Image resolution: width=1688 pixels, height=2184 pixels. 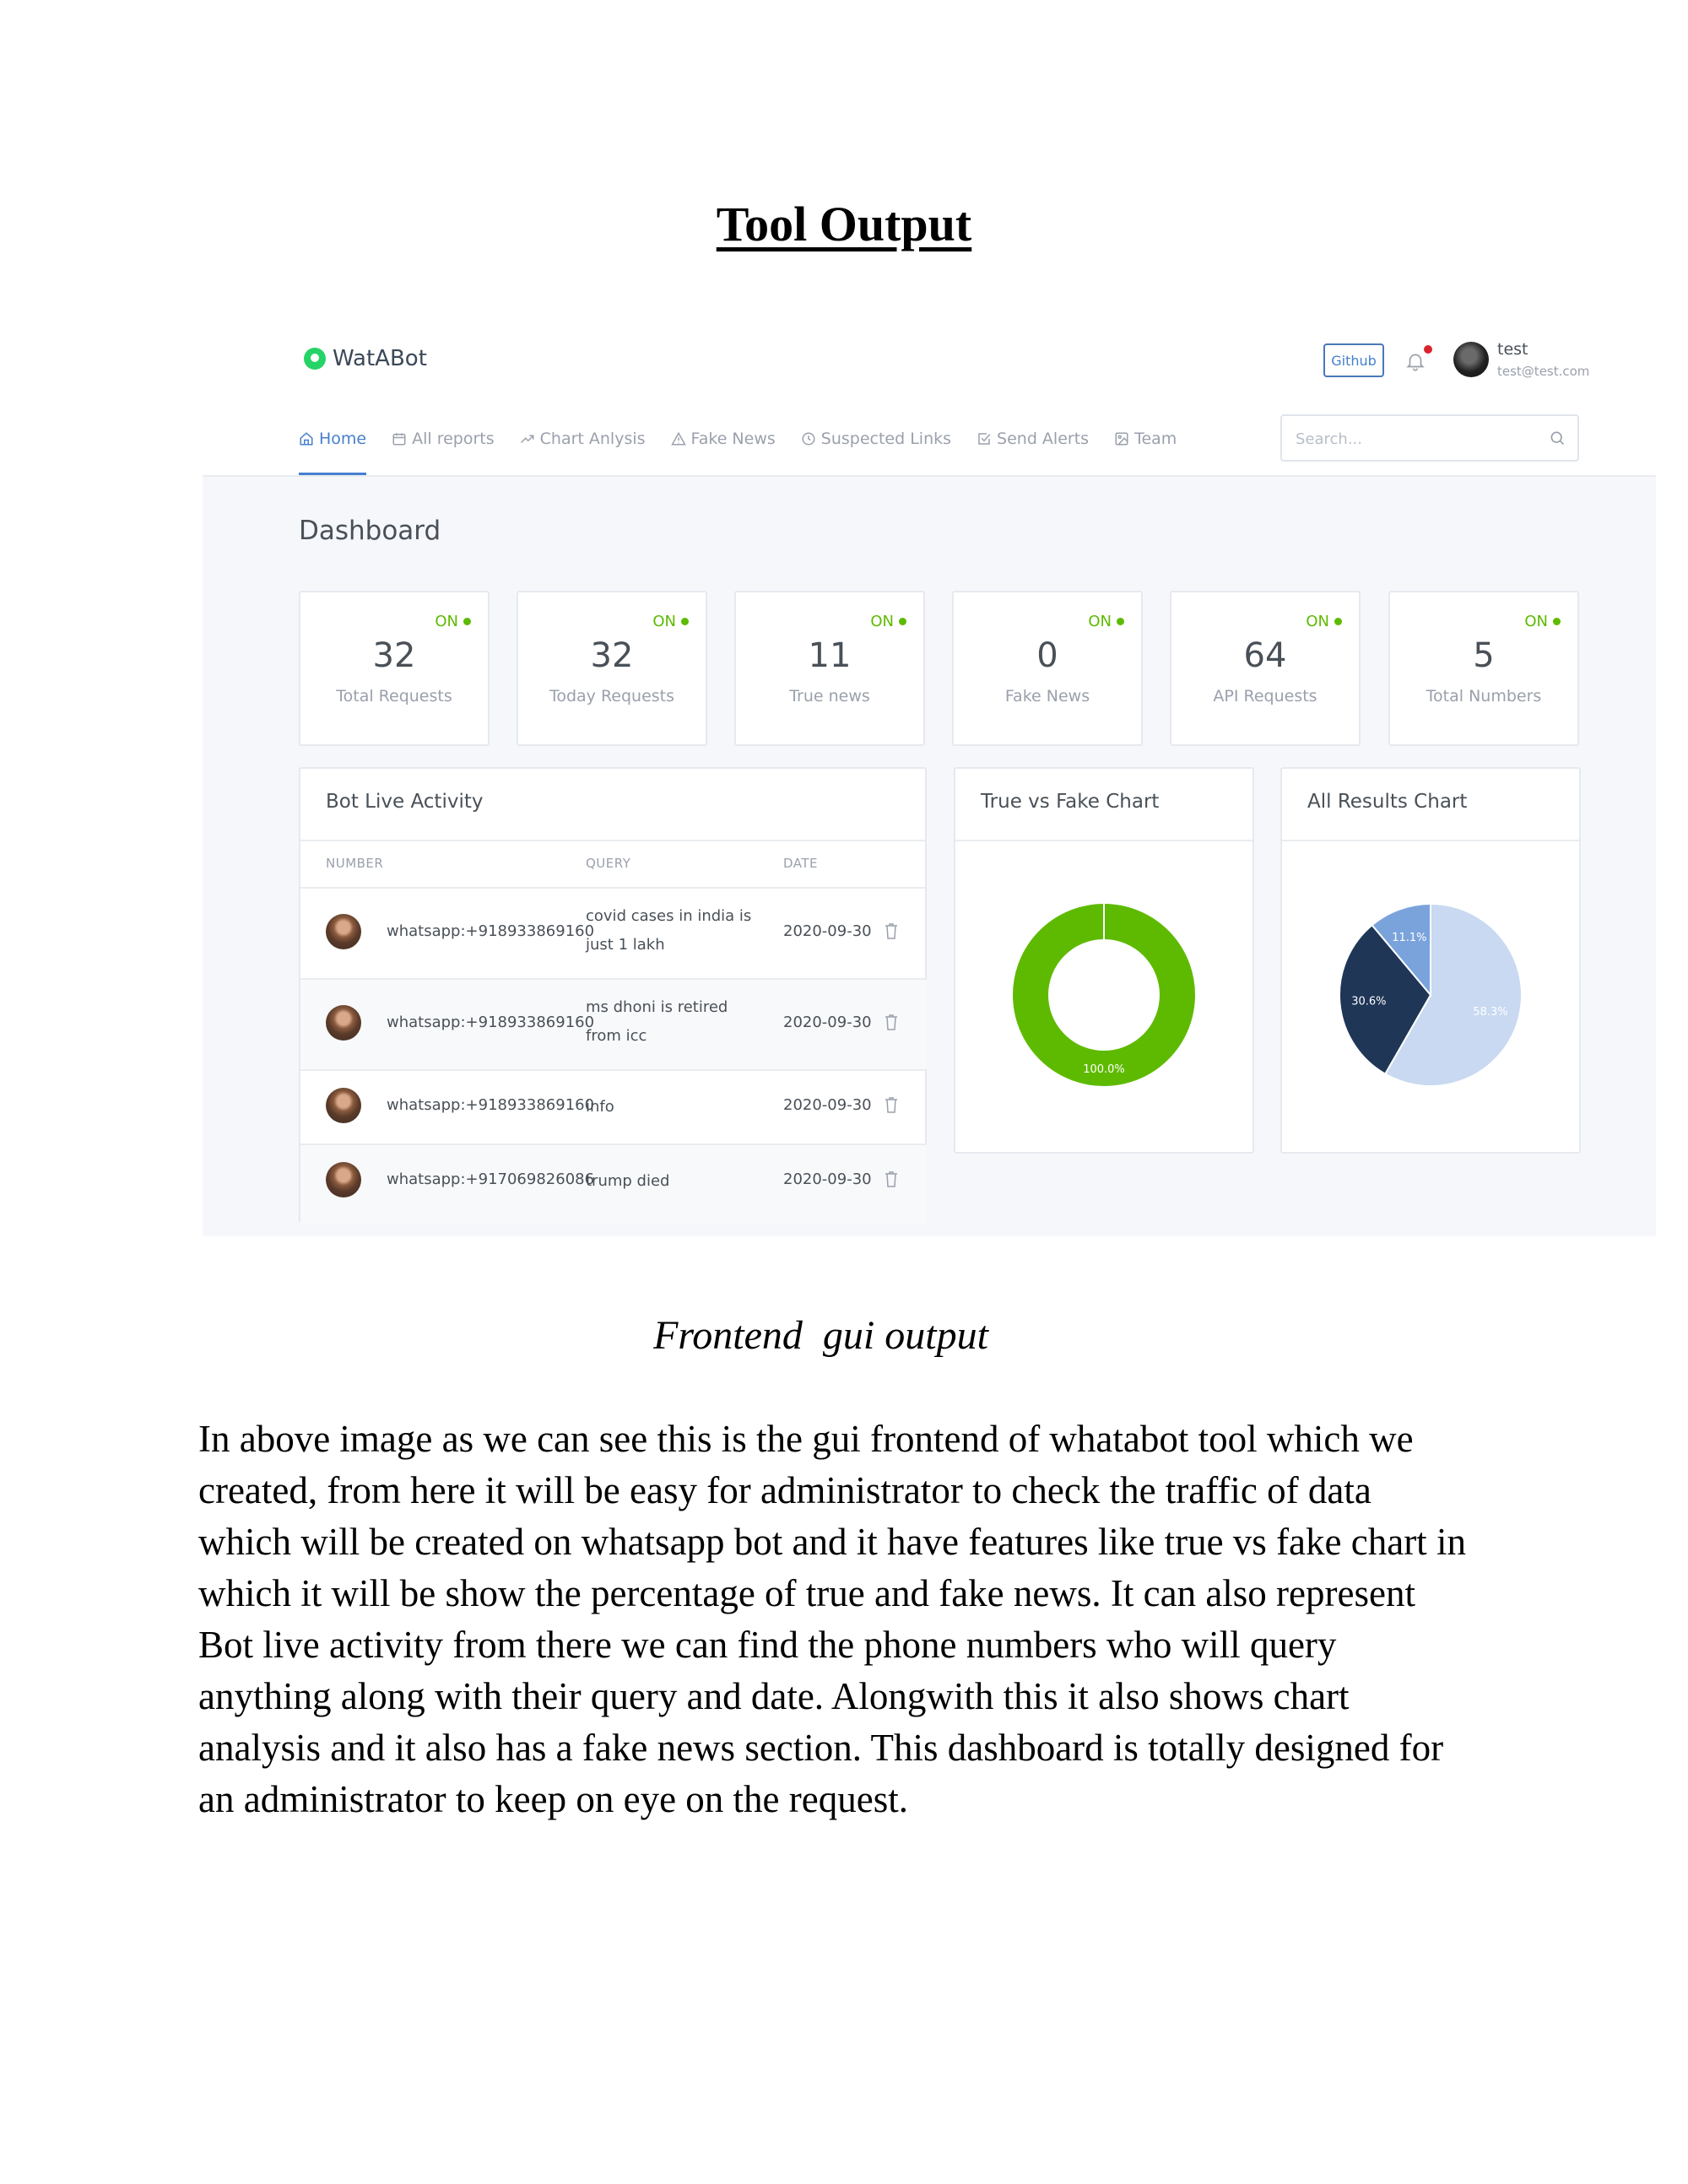 I want to click on search-input, so click(x=1414, y=438).